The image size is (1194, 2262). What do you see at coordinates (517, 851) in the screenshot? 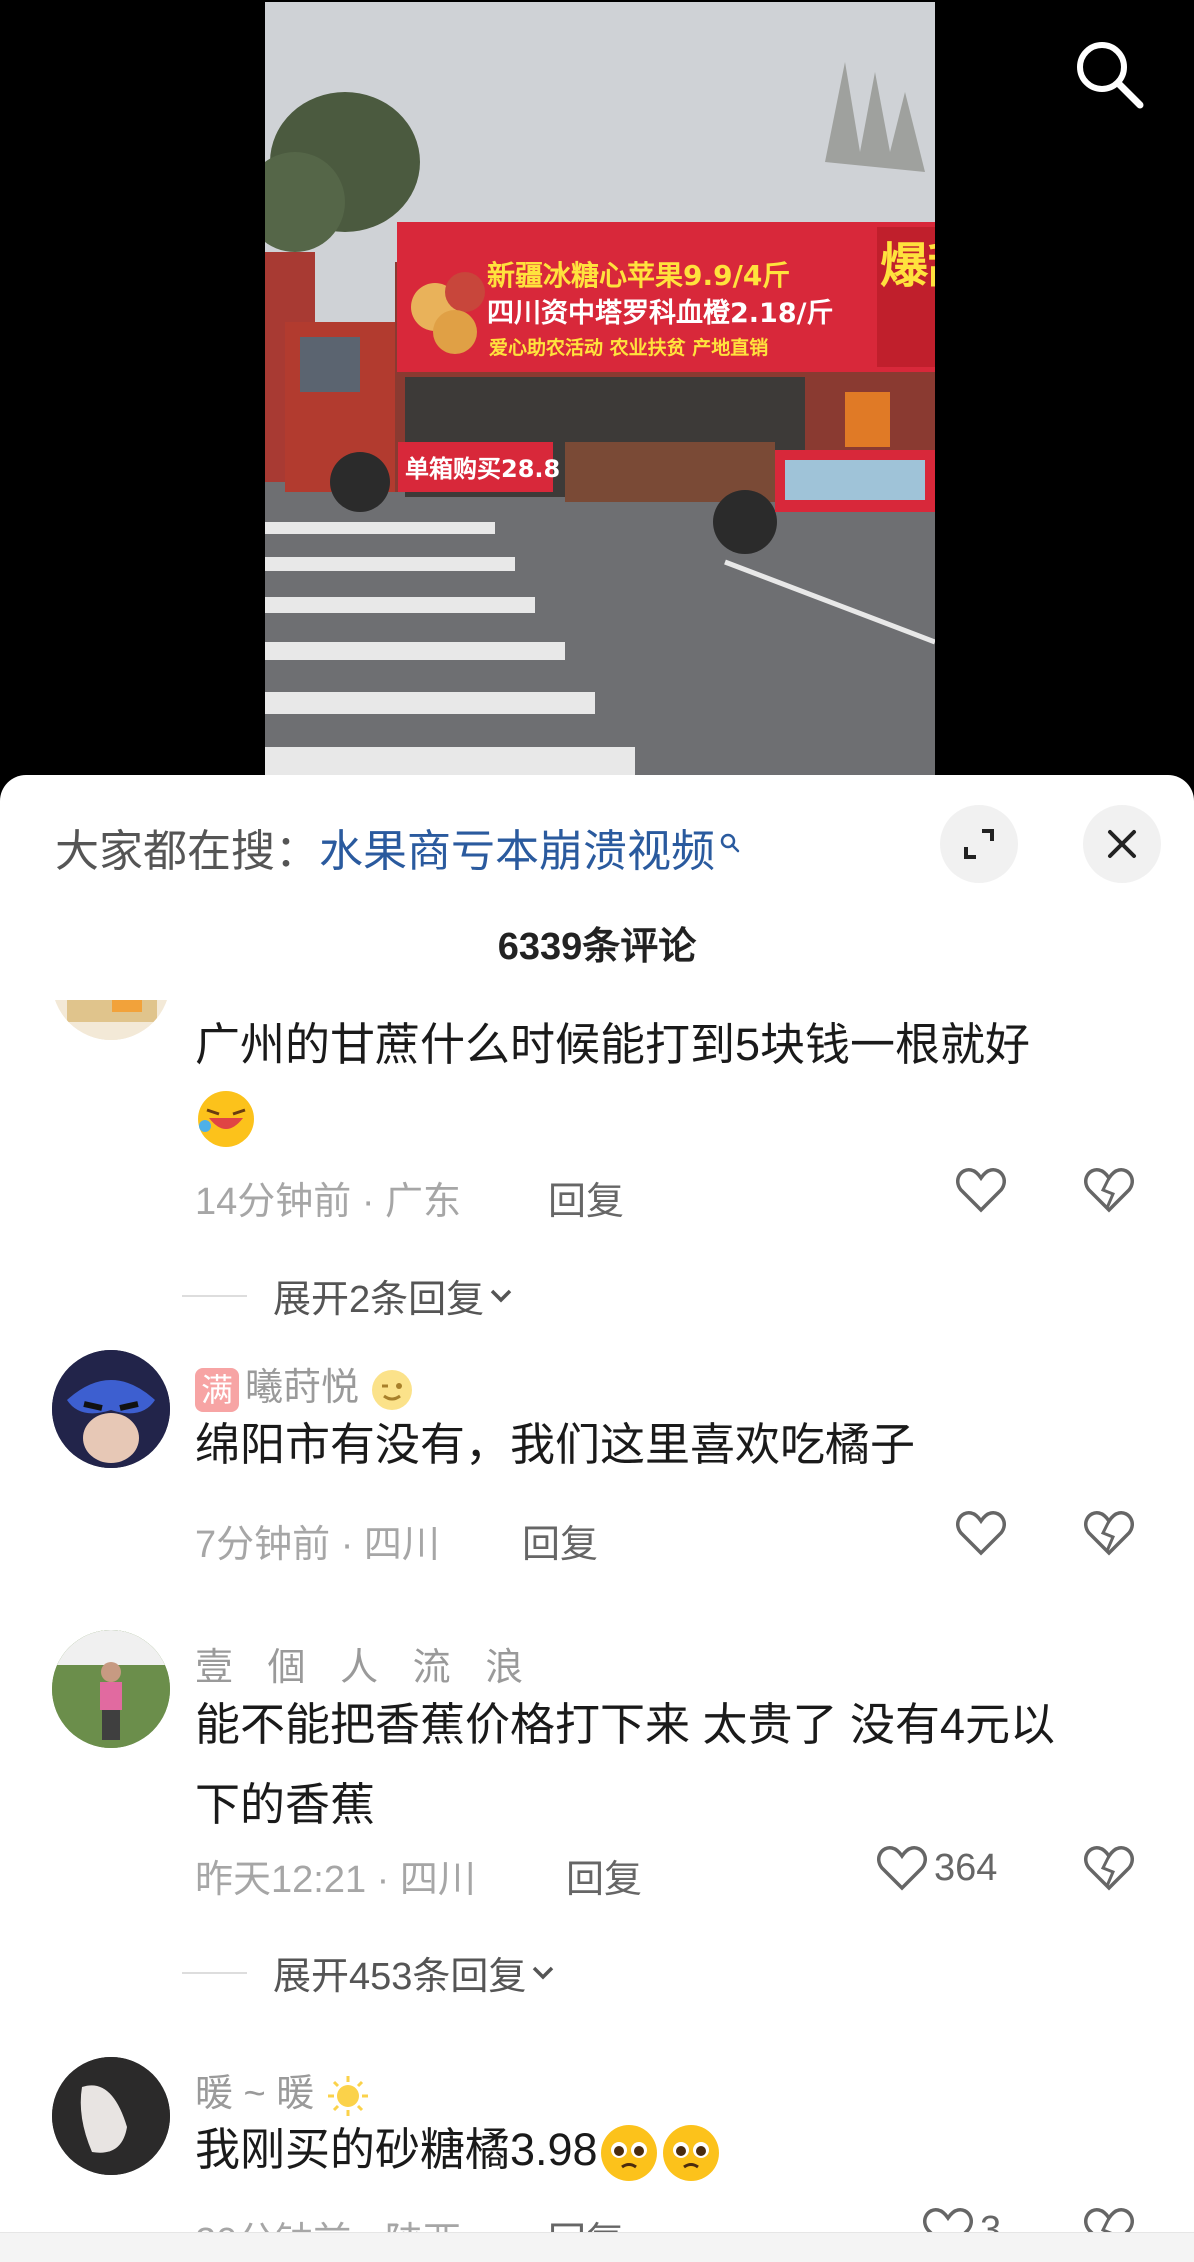
I see `hot-search-term: 水果商亏本崩溃视频` at bounding box center [517, 851].